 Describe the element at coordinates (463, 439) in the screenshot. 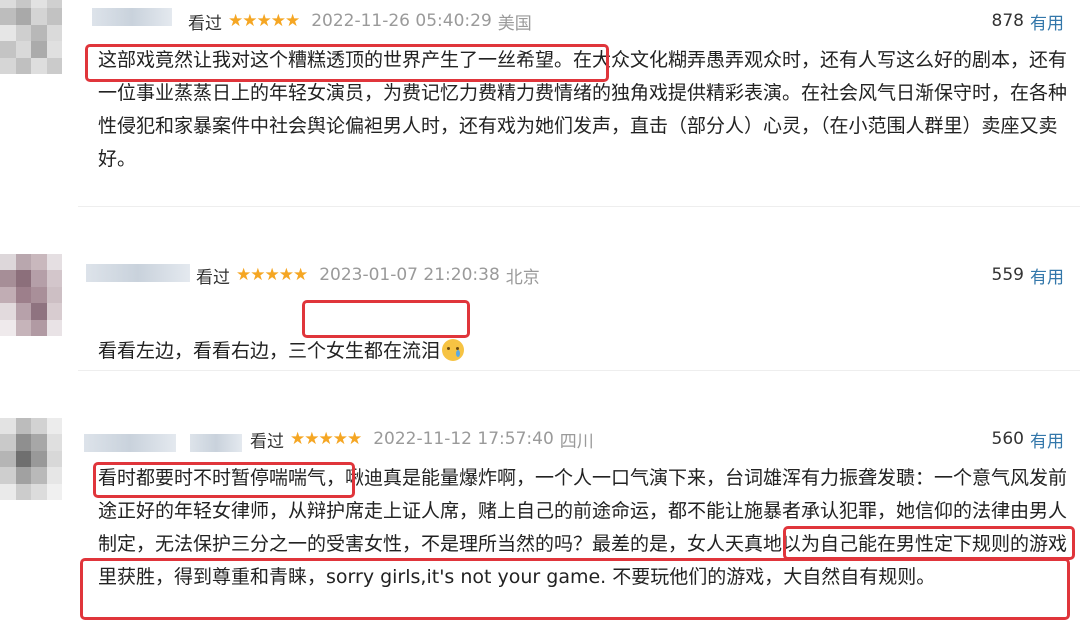

I see `review-date: 2022-11-12 17:57:40` at that location.